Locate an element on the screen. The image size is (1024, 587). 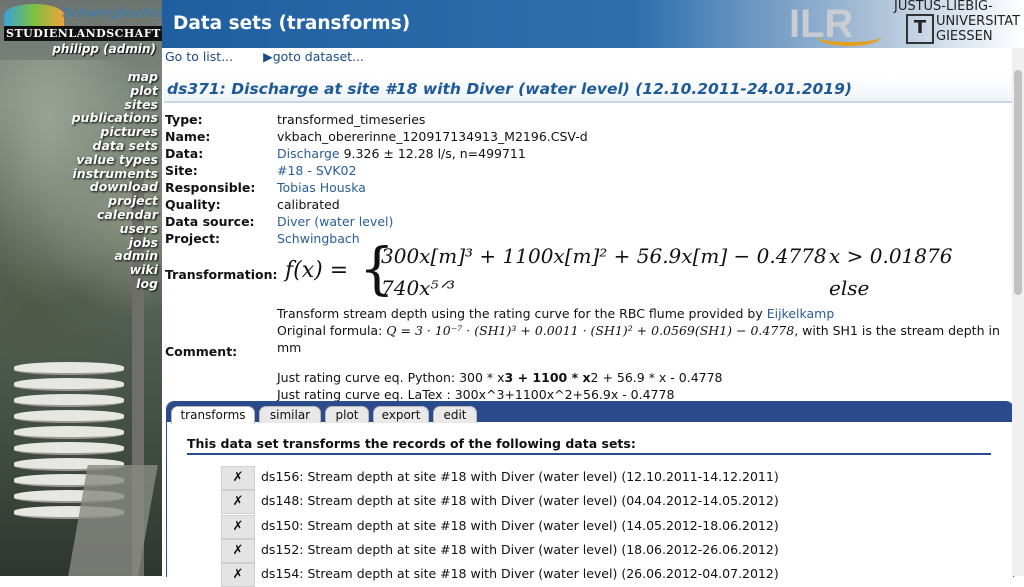
comment-python-b: 3 + 1100 * x is located at coordinates (547, 377).